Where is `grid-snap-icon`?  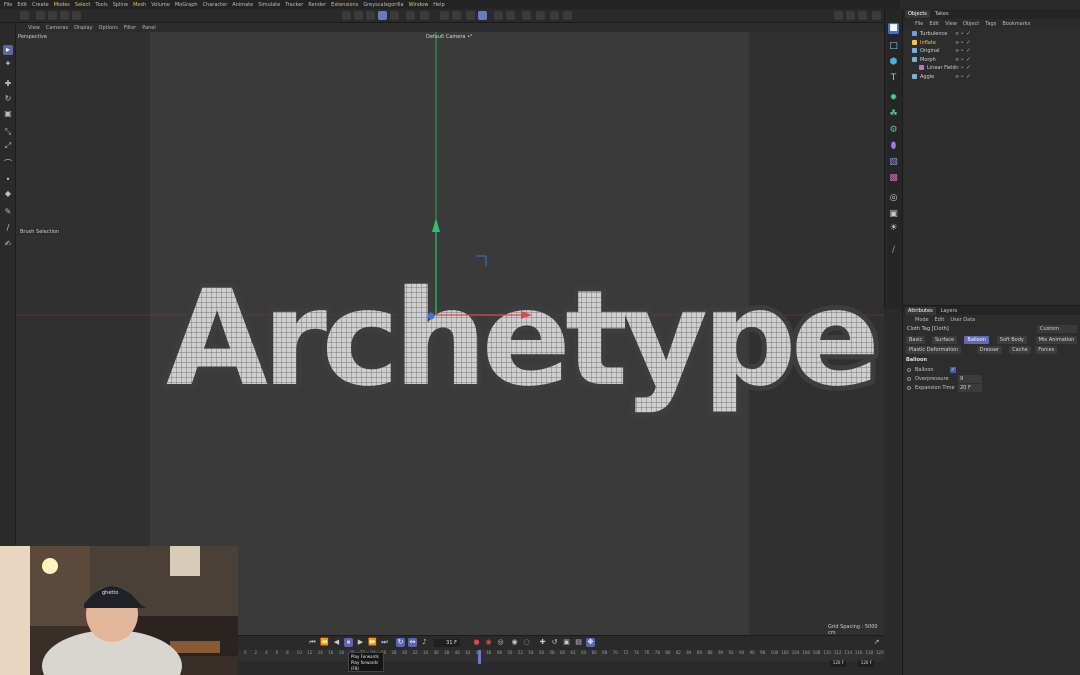
grid-snap-icon is located at coordinates (482, 15).